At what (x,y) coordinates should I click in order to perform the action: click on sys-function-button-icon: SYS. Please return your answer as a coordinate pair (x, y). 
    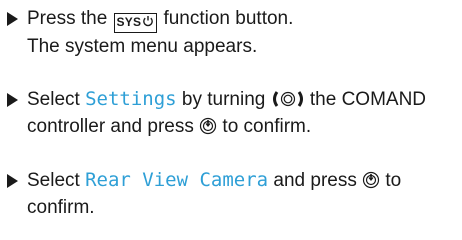
    Looking at the image, I should click on (135, 23).